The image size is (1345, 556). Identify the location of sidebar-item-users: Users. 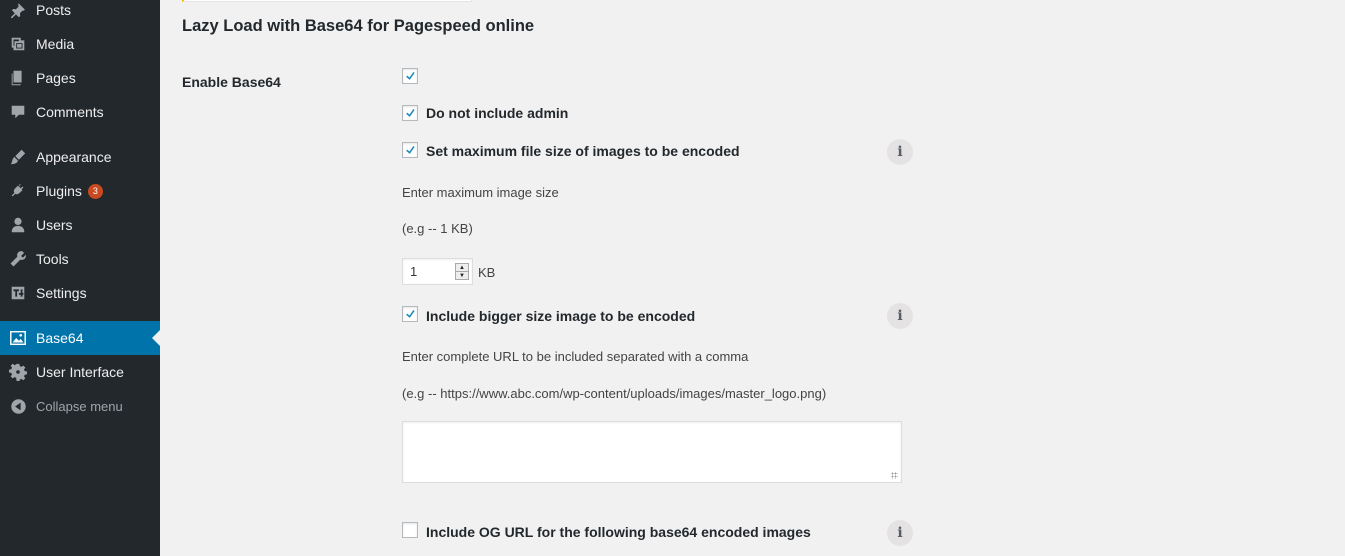
(80, 225).